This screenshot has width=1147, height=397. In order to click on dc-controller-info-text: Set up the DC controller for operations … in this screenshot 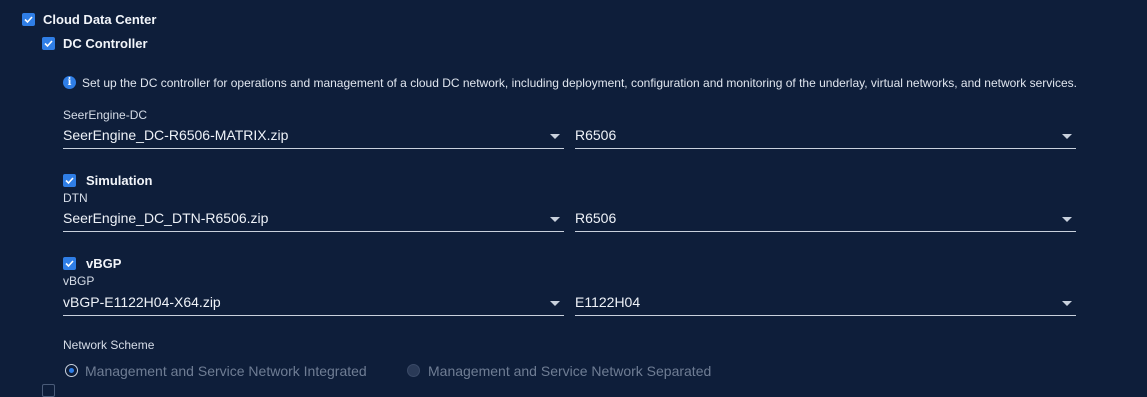, I will do `click(579, 83)`.